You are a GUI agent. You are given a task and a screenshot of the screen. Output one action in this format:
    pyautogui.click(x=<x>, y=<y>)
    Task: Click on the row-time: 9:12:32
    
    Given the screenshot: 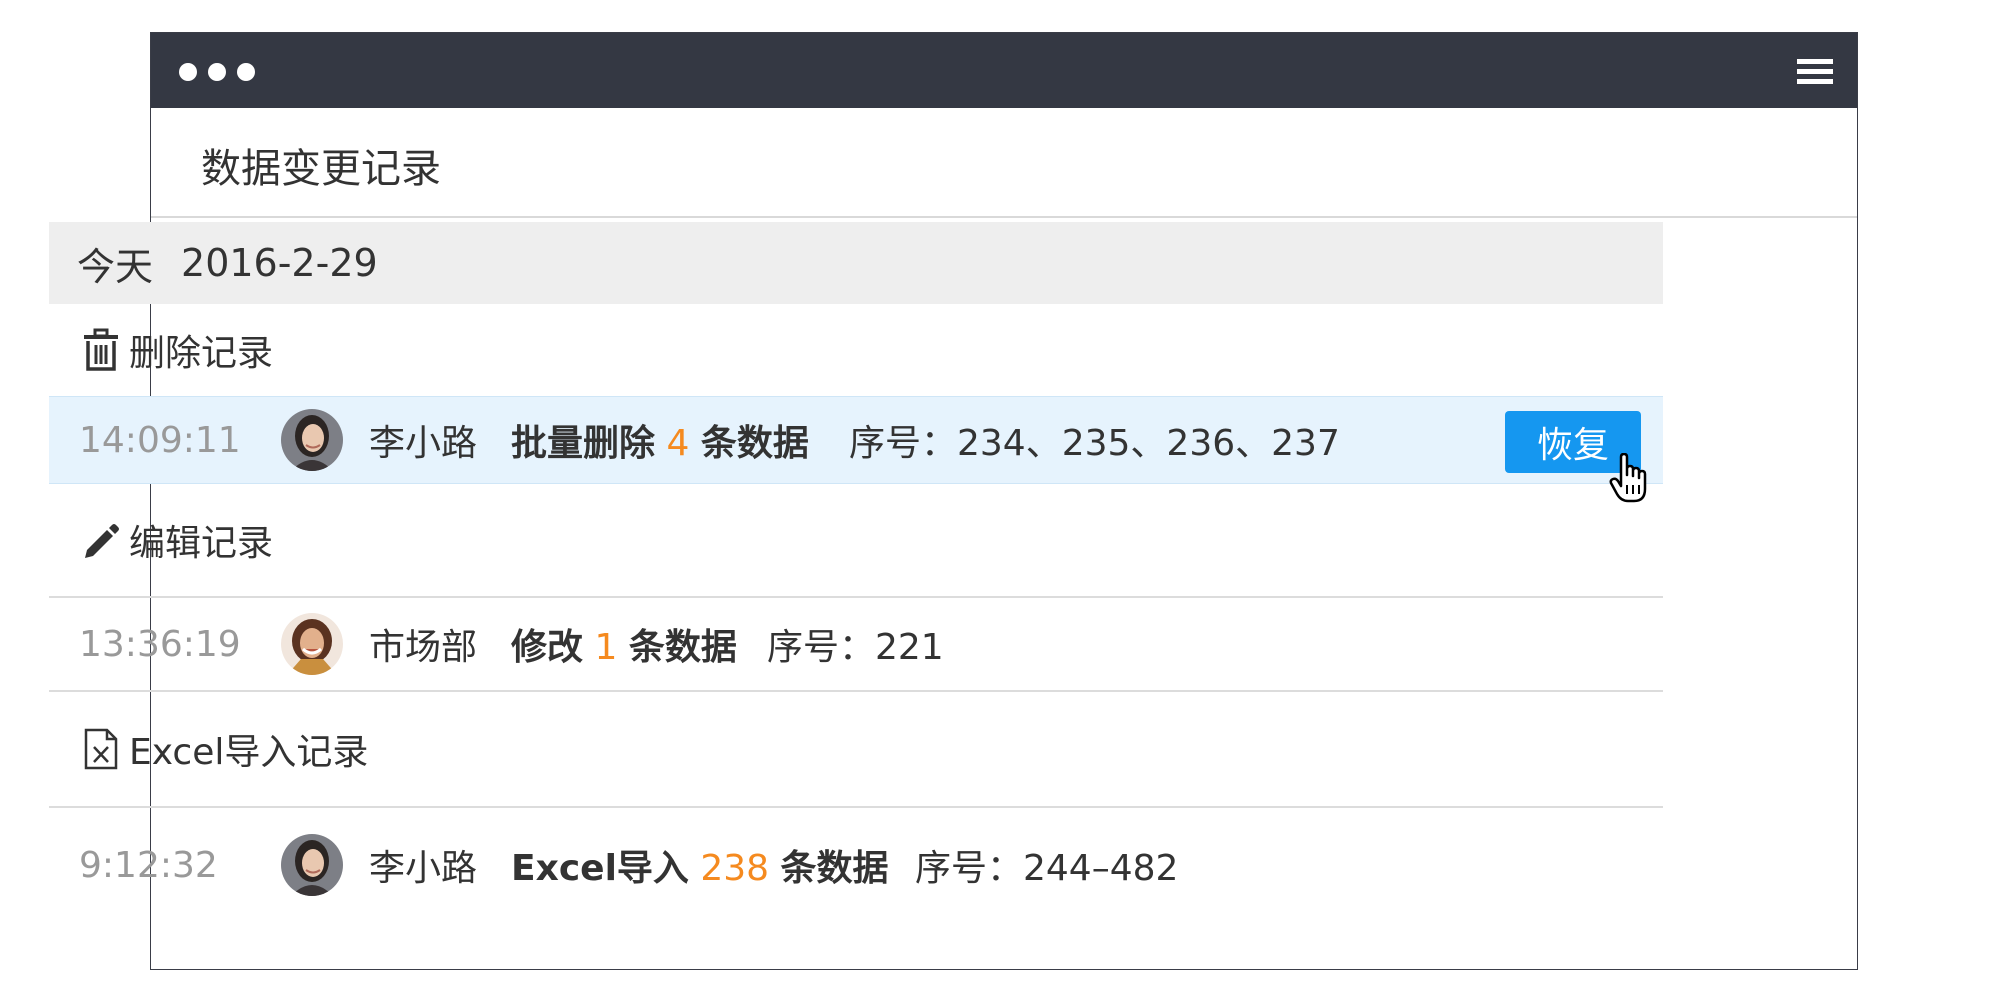 What is the action you would take?
    pyautogui.click(x=148, y=865)
    